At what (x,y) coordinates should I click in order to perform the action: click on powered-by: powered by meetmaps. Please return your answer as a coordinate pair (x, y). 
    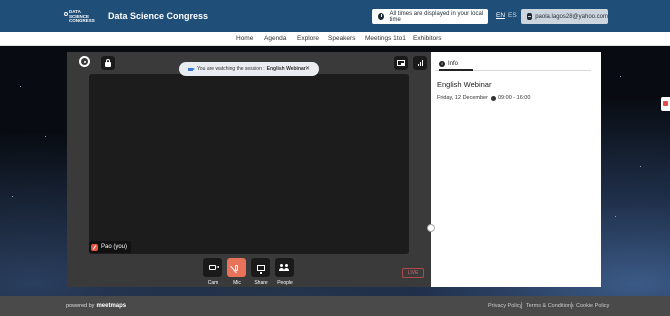
    Looking at the image, I should click on (96, 306).